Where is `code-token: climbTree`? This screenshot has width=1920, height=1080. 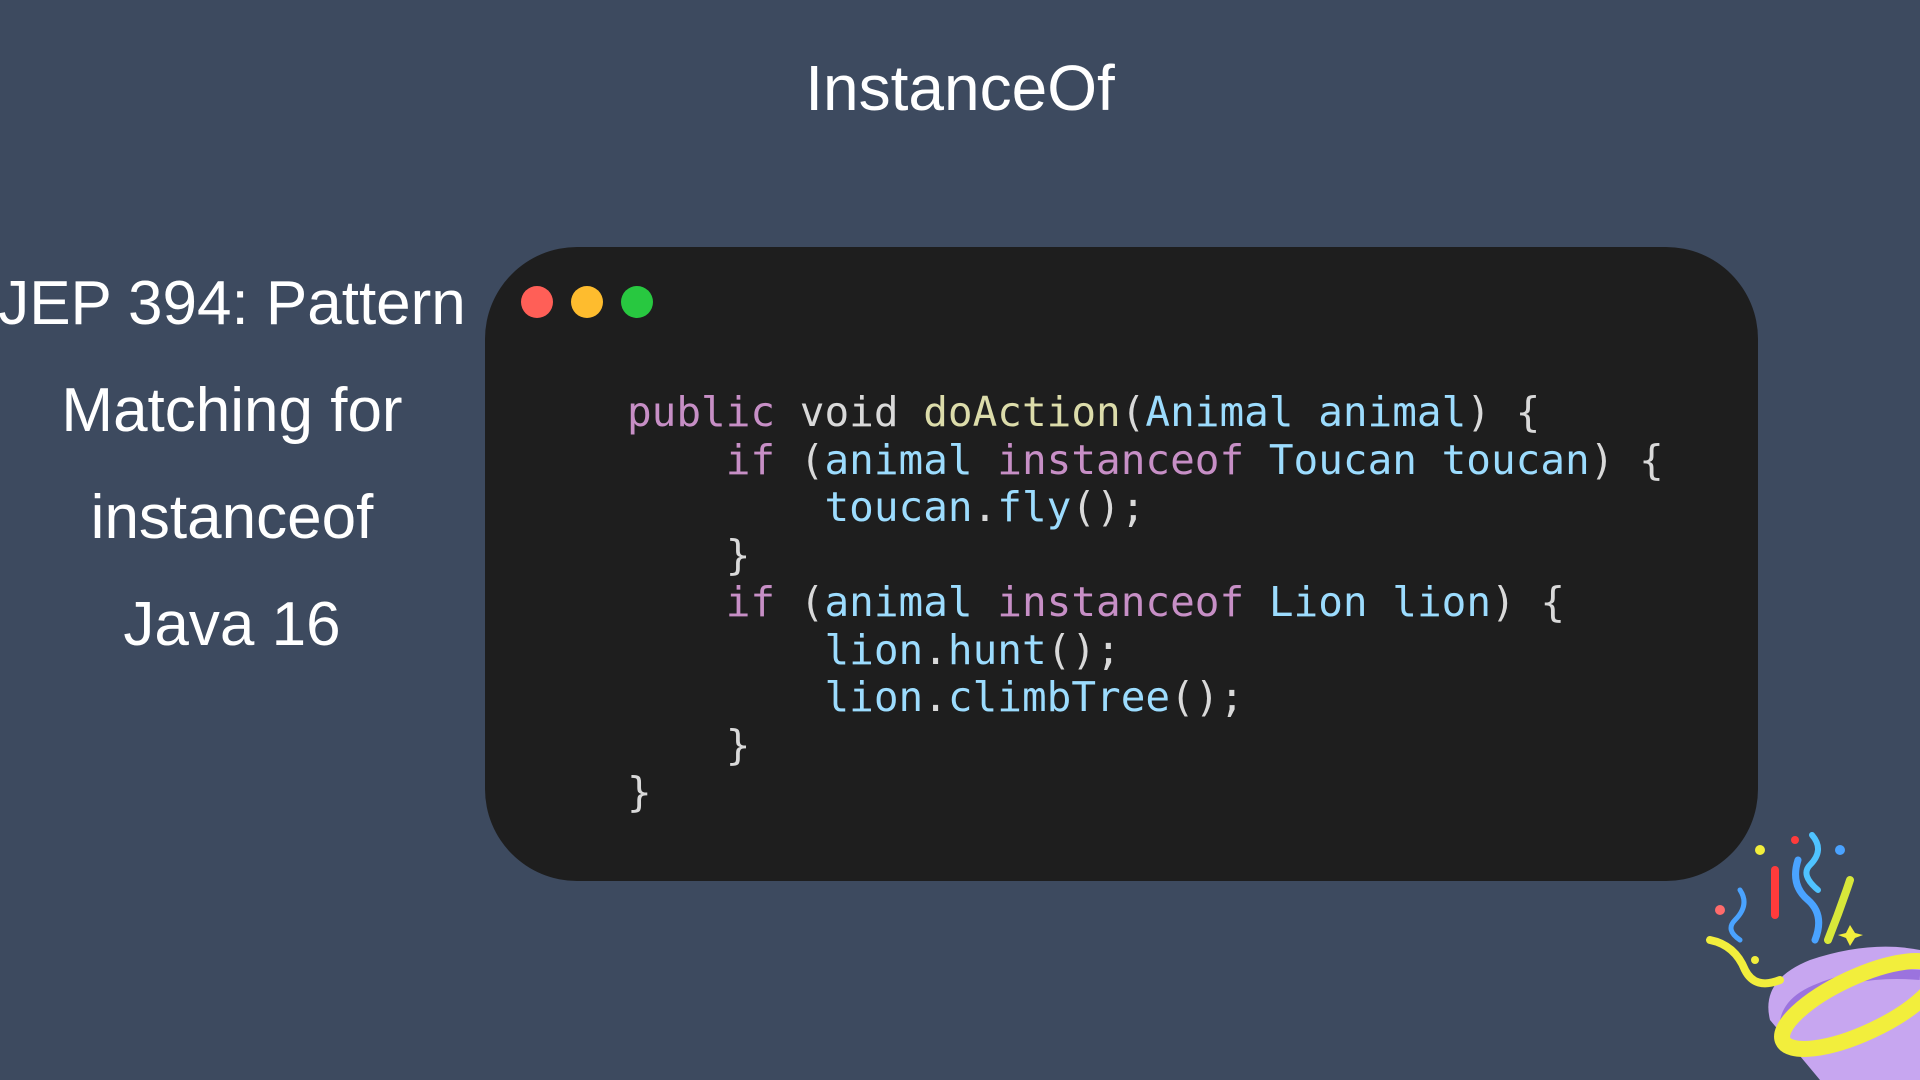
code-token: climbTree is located at coordinates (1059, 697).